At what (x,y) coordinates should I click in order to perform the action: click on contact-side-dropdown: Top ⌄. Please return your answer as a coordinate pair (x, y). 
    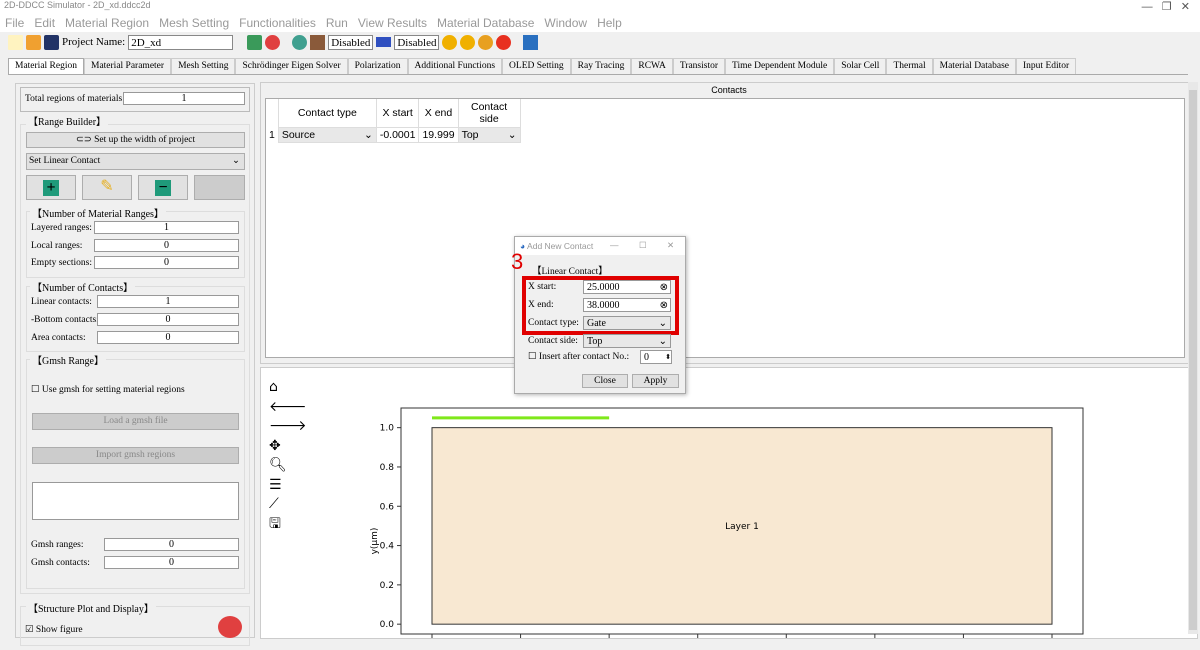
    Looking at the image, I should click on (627, 341).